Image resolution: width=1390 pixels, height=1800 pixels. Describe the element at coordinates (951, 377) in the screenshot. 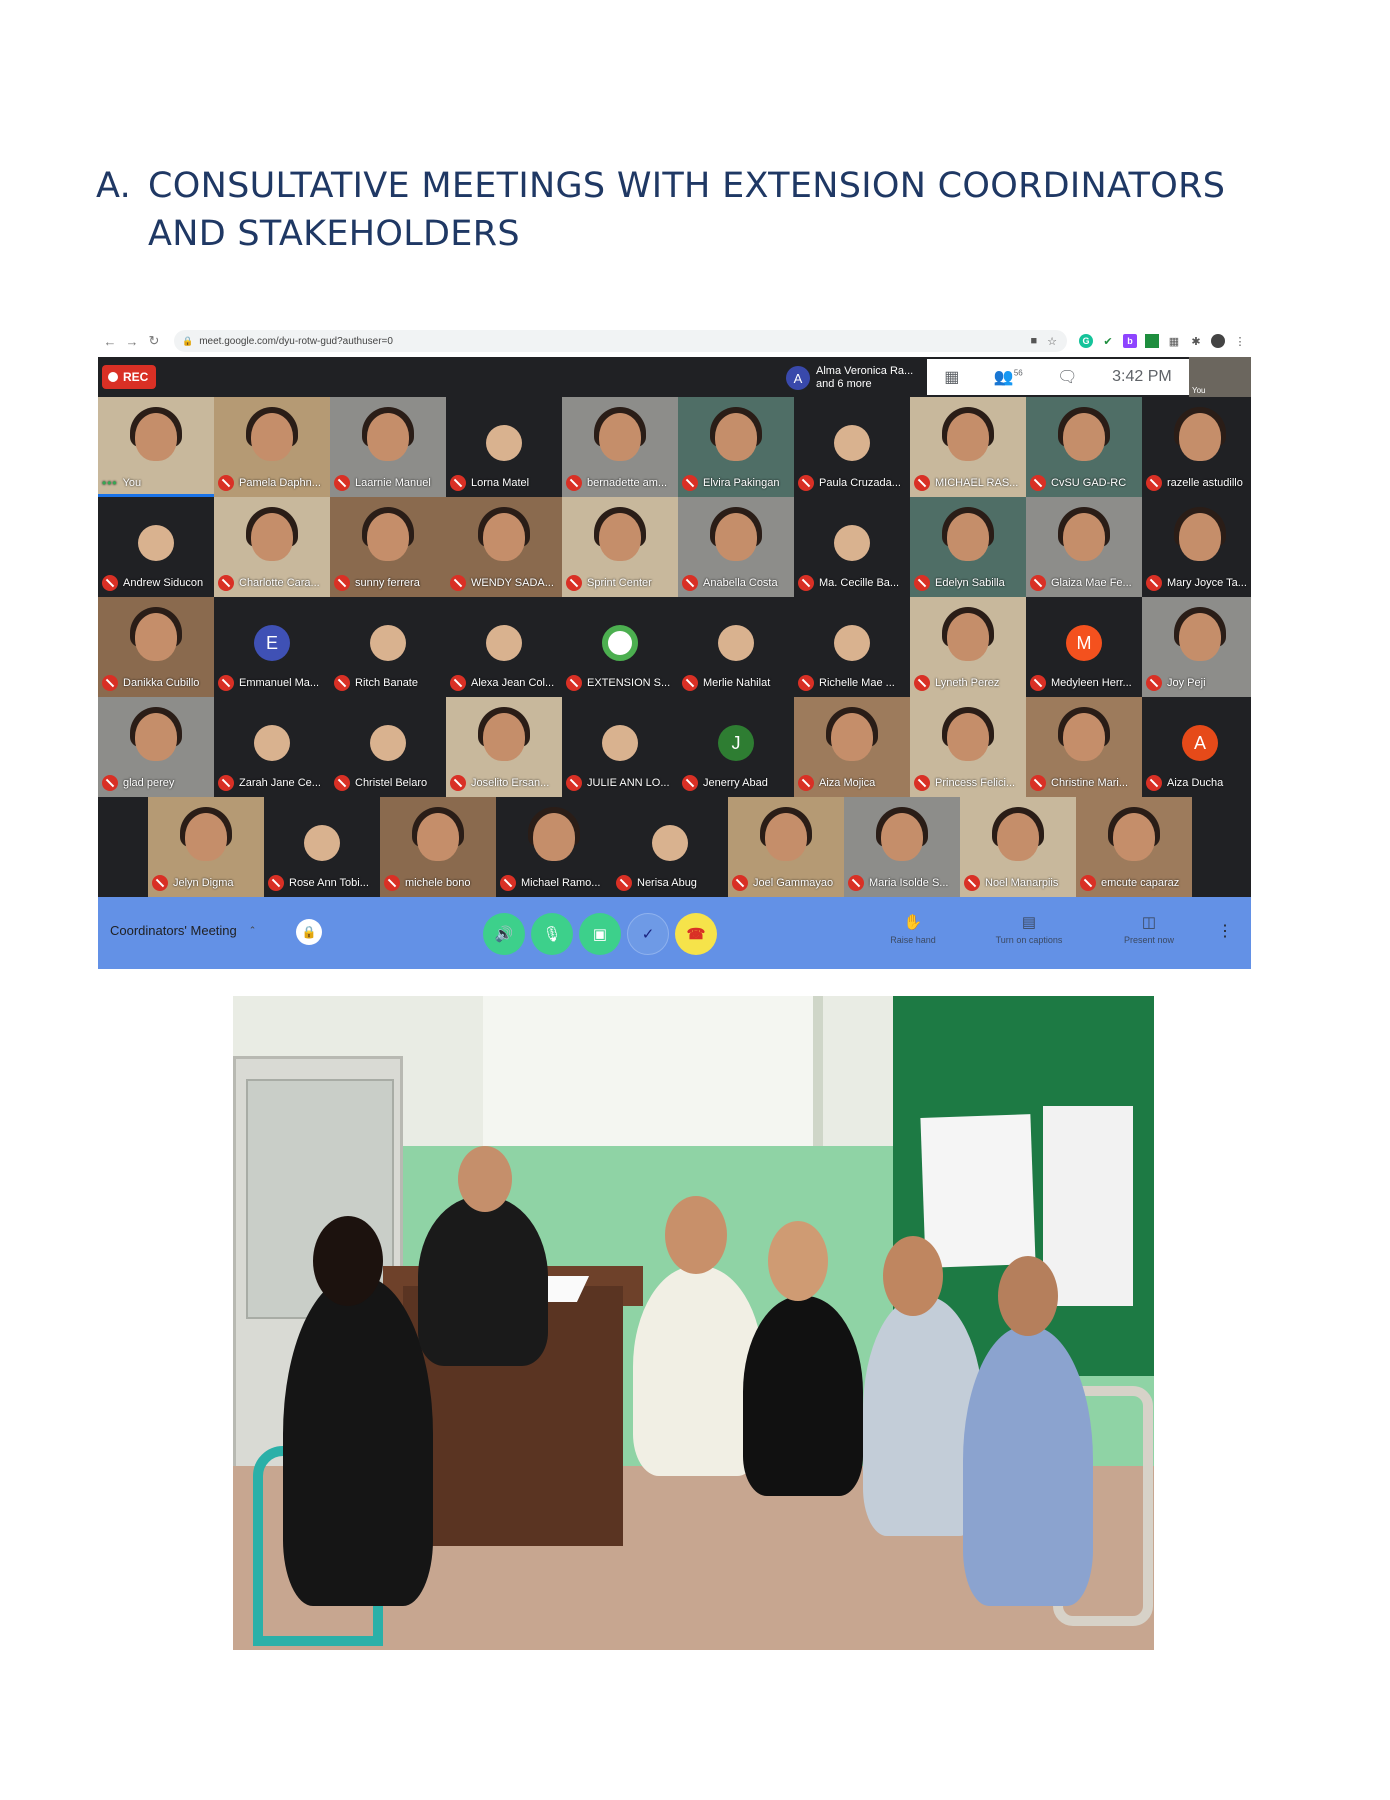

I see `layout-icon: ▦` at that location.